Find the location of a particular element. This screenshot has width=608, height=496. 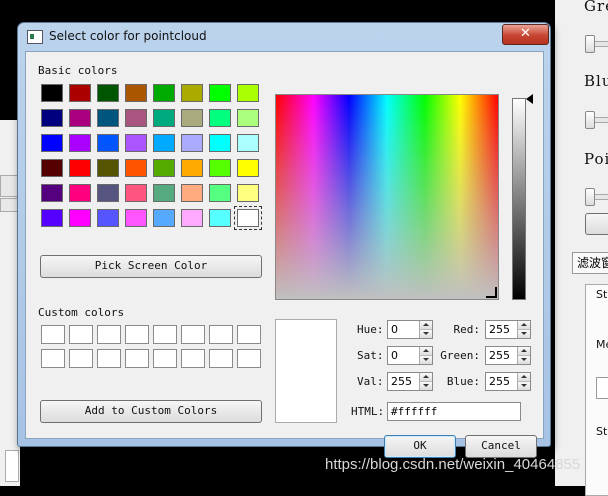

green-spinbox: 255 is located at coordinates (508, 355).